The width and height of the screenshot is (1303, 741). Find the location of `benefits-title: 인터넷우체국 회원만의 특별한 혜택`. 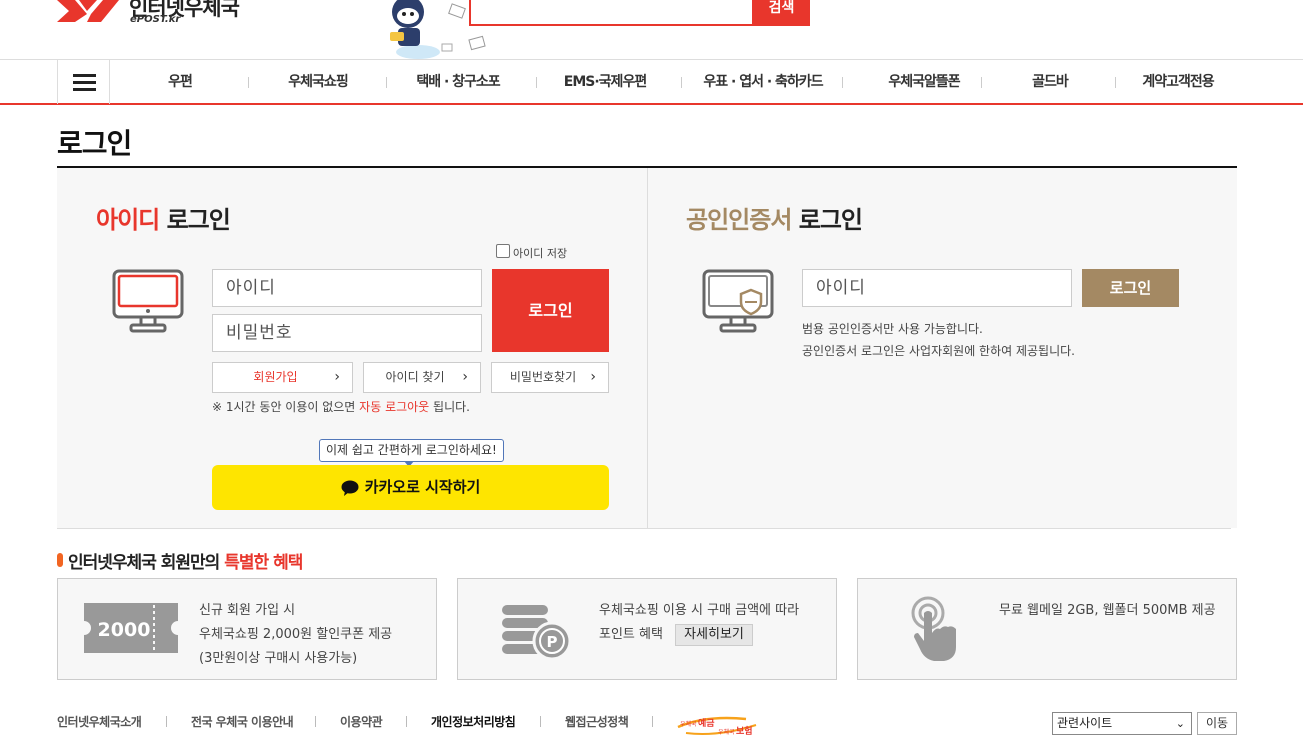

benefits-title: 인터넷우체국 회원만의 특별한 혜택 is located at coordinates (185, 560).